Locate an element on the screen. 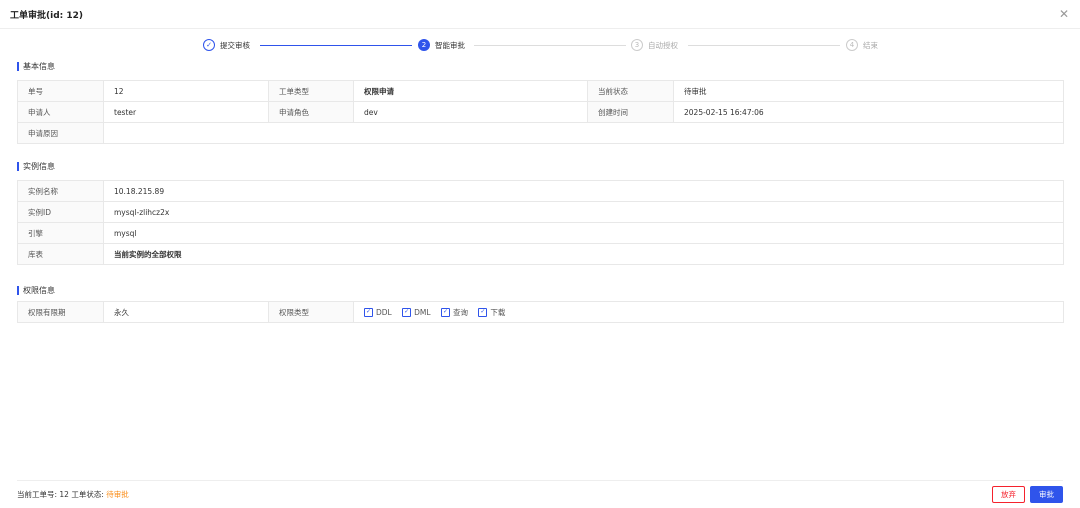  section-instance-title: 实例信息 is located at coordinates (36, 166).